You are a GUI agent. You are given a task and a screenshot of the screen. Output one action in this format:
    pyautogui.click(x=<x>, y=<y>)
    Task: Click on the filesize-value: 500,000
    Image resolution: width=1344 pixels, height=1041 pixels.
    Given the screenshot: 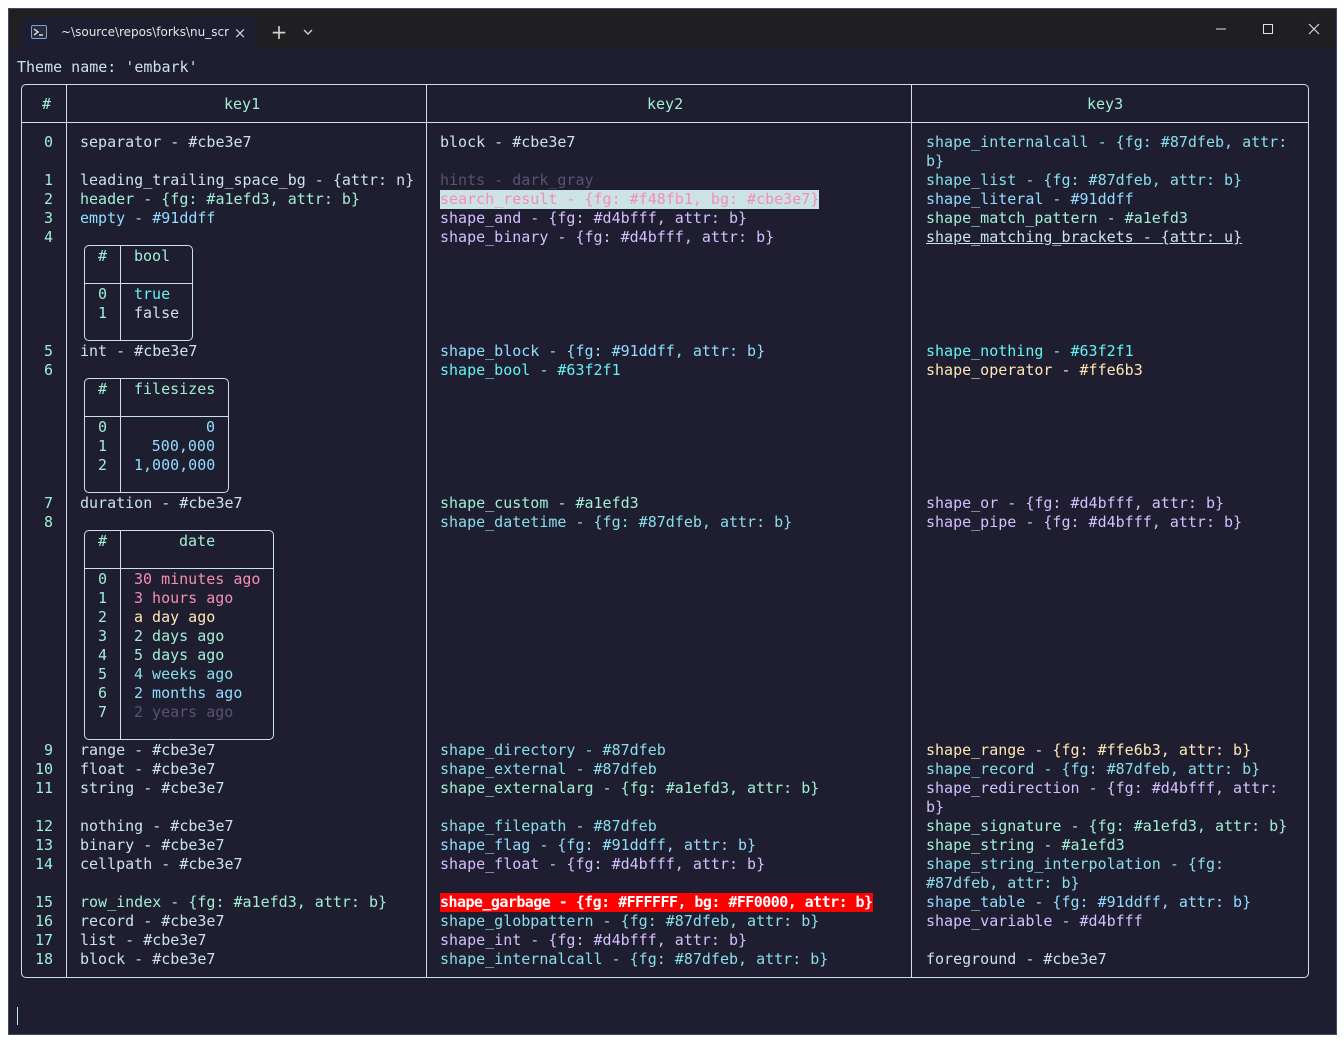 What is the action you would take?
    pyautogui.click(x=183, y=446)
    